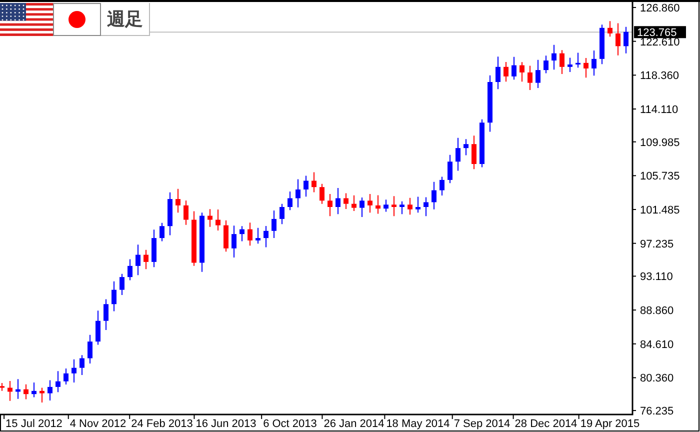 The width and height of the screenshot is (700, 432). What do you see at coordinates (660, 33) in the screenshot?
I see `price-badge: 123.765` at bounding box center [660, 33].